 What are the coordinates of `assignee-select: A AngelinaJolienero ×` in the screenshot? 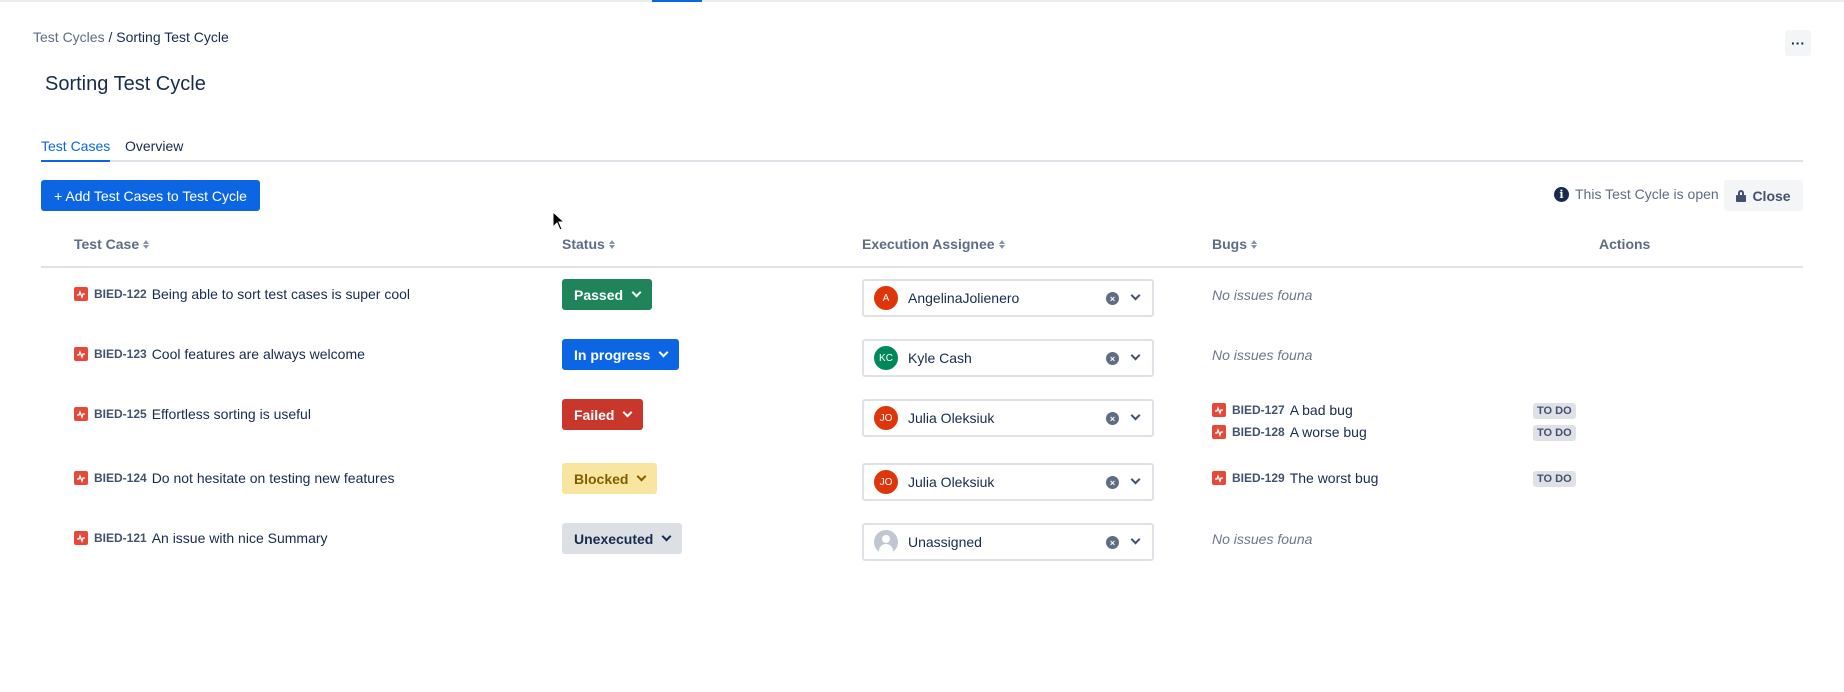 It's located at (1008, 298).